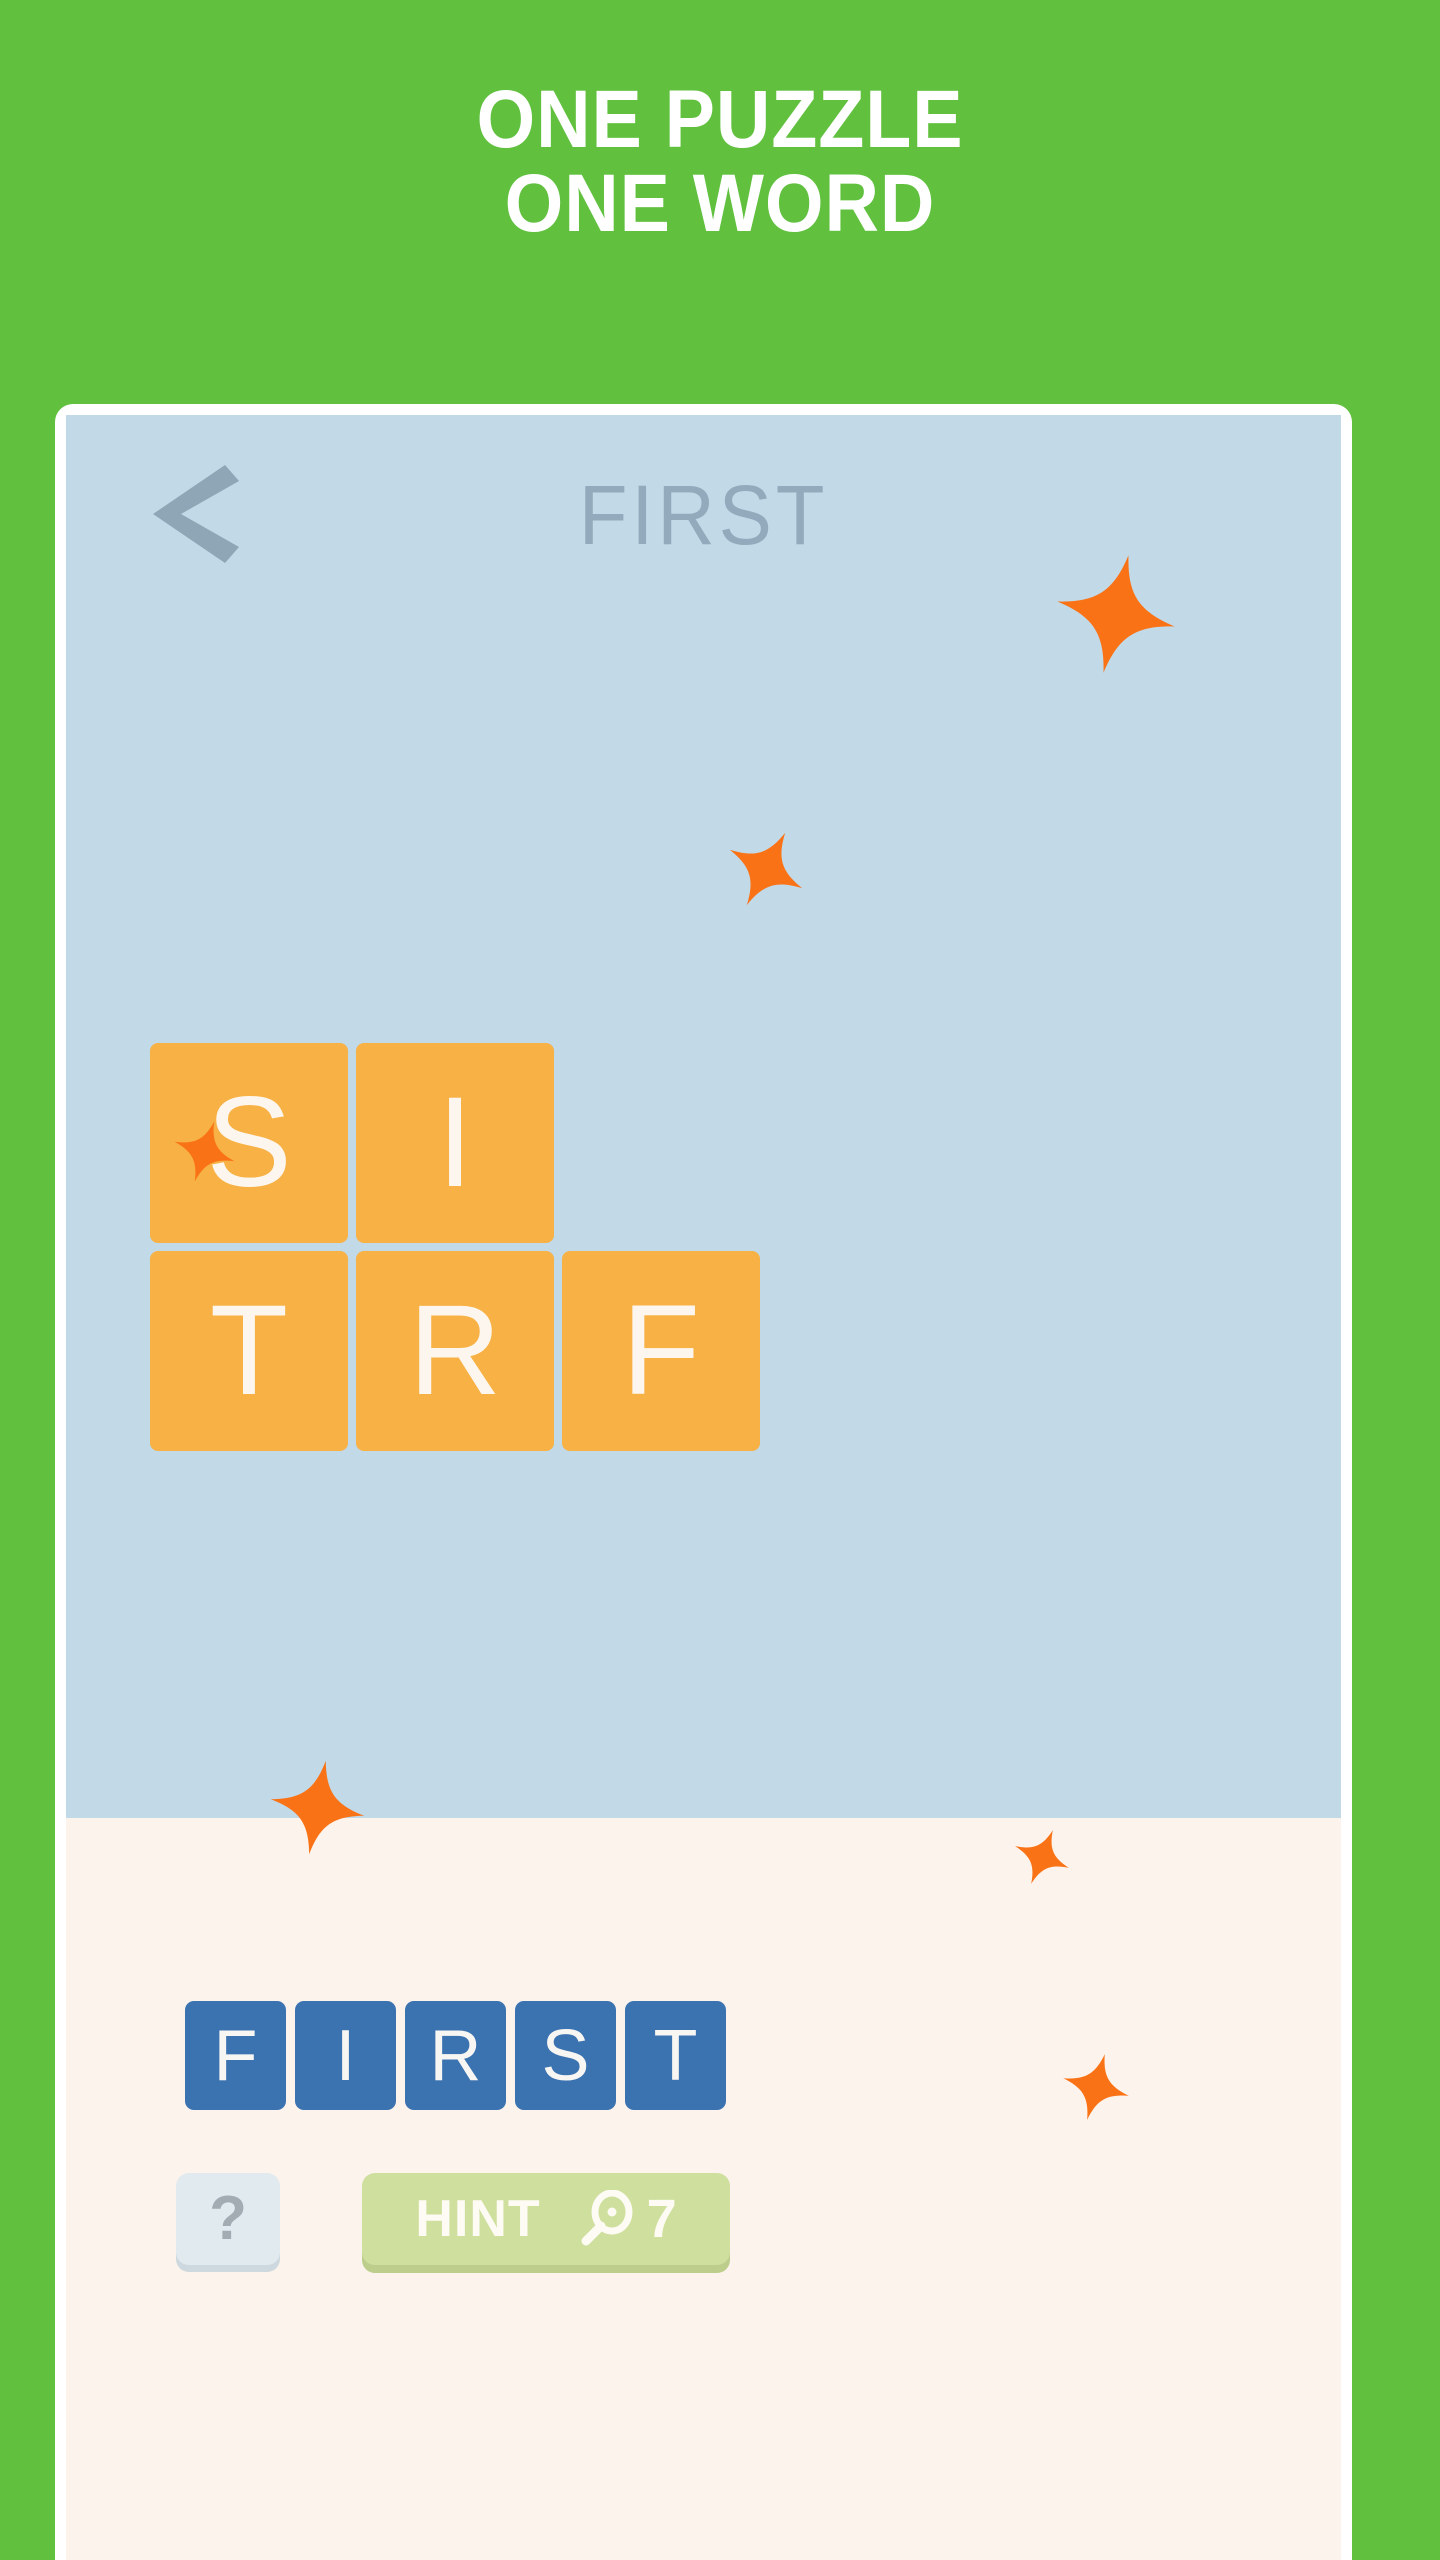 Image resolution: width=1440 pixels, height=2560 pixels. I want to click on promo-line-1: ONE PUZZLE, so click(720, 119).